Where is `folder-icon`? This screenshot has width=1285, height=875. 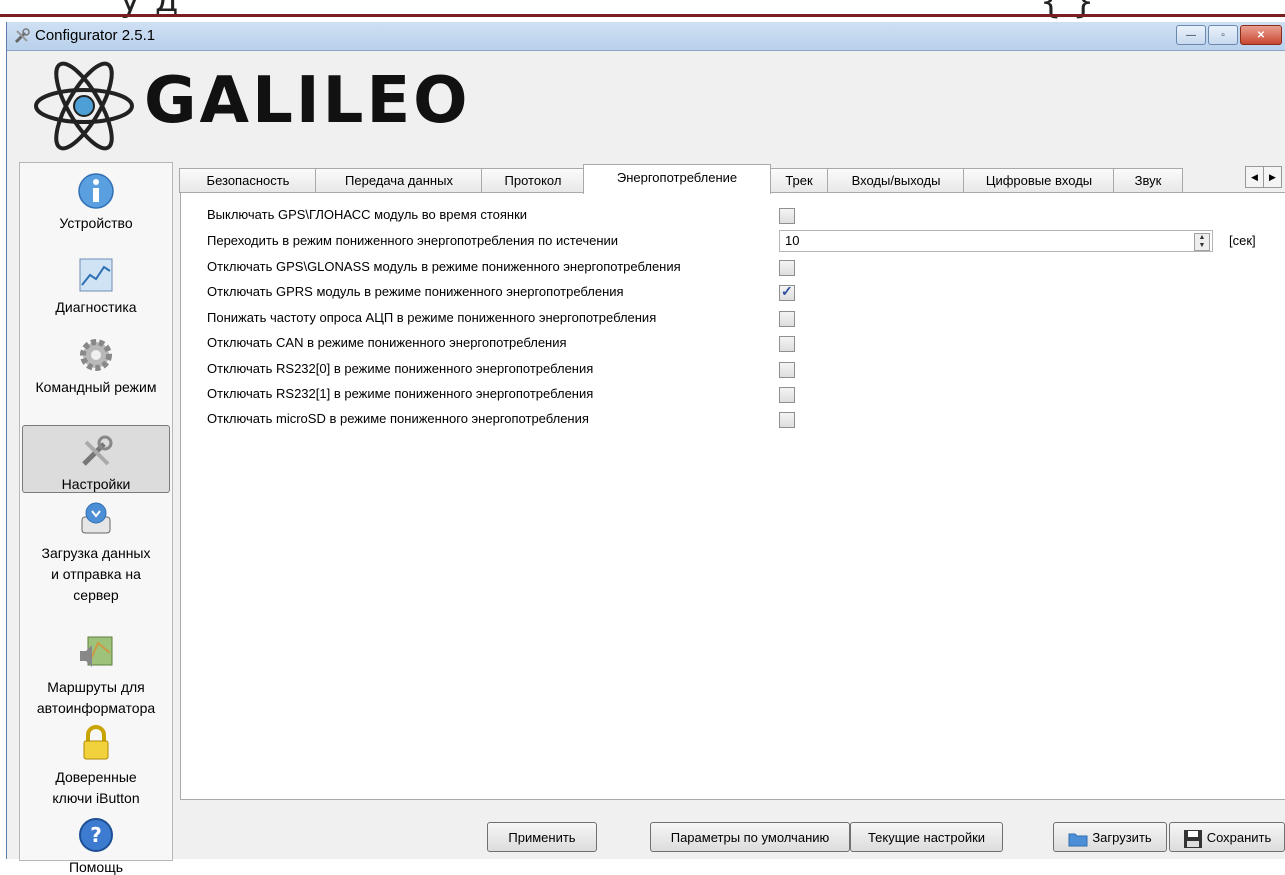
folder-icon is located at coordinates (1078, 840).